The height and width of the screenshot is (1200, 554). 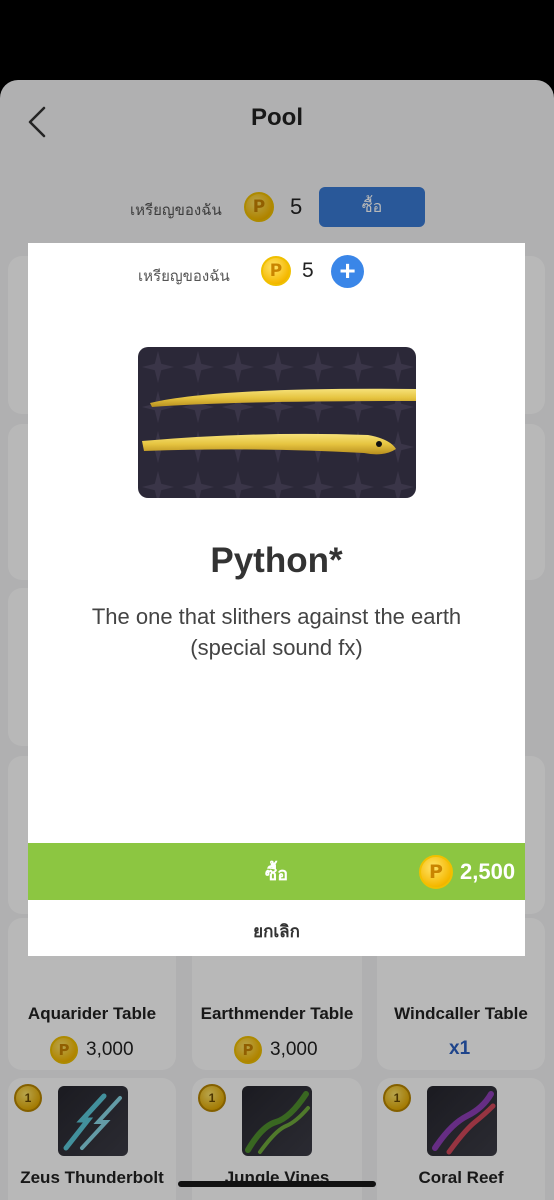 I want to click on cancel-button: ยกเลิก, so click(x=276, y=928).